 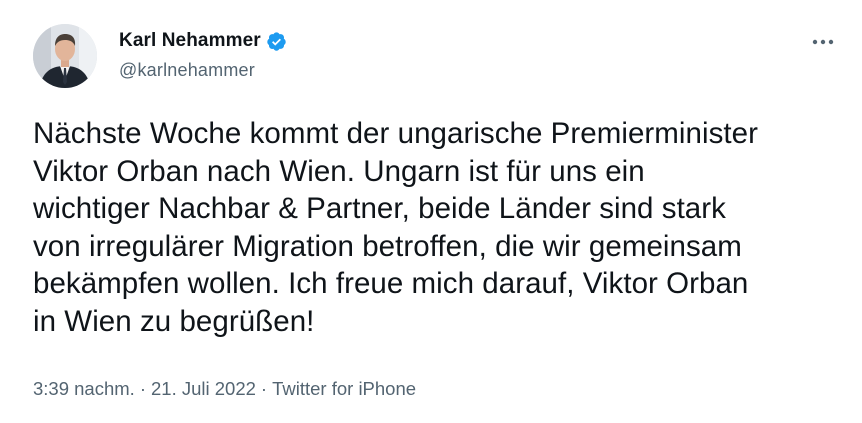 I want to click on tweet-source: Twitter for iPhone, so click(x=344, y=389).